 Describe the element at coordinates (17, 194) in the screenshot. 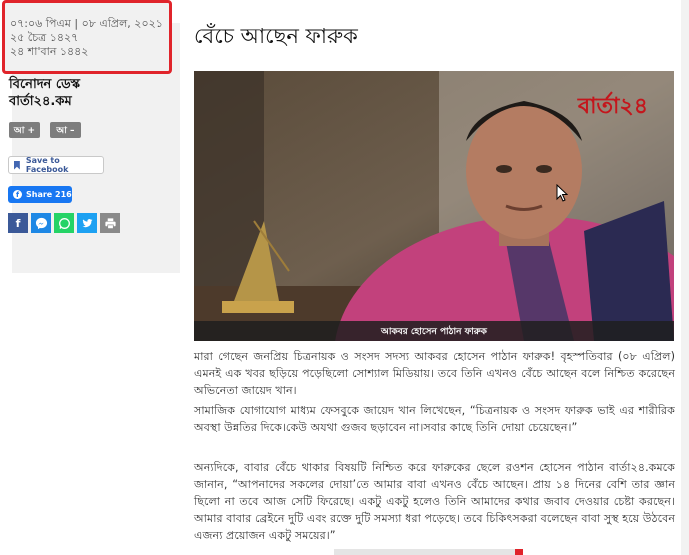

I see `facebook-share-icon: f` at that location.